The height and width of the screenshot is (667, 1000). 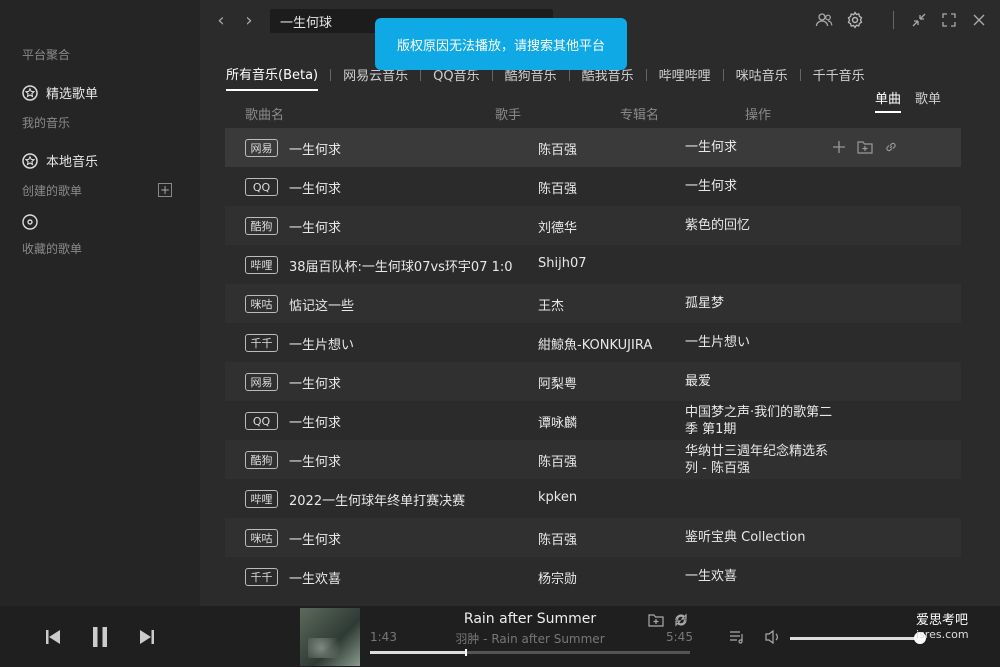 What do you see at coordinates (919, 20) in the screenshot?
I see `minimize-shrink-icon` at bounding box center [919, 20].